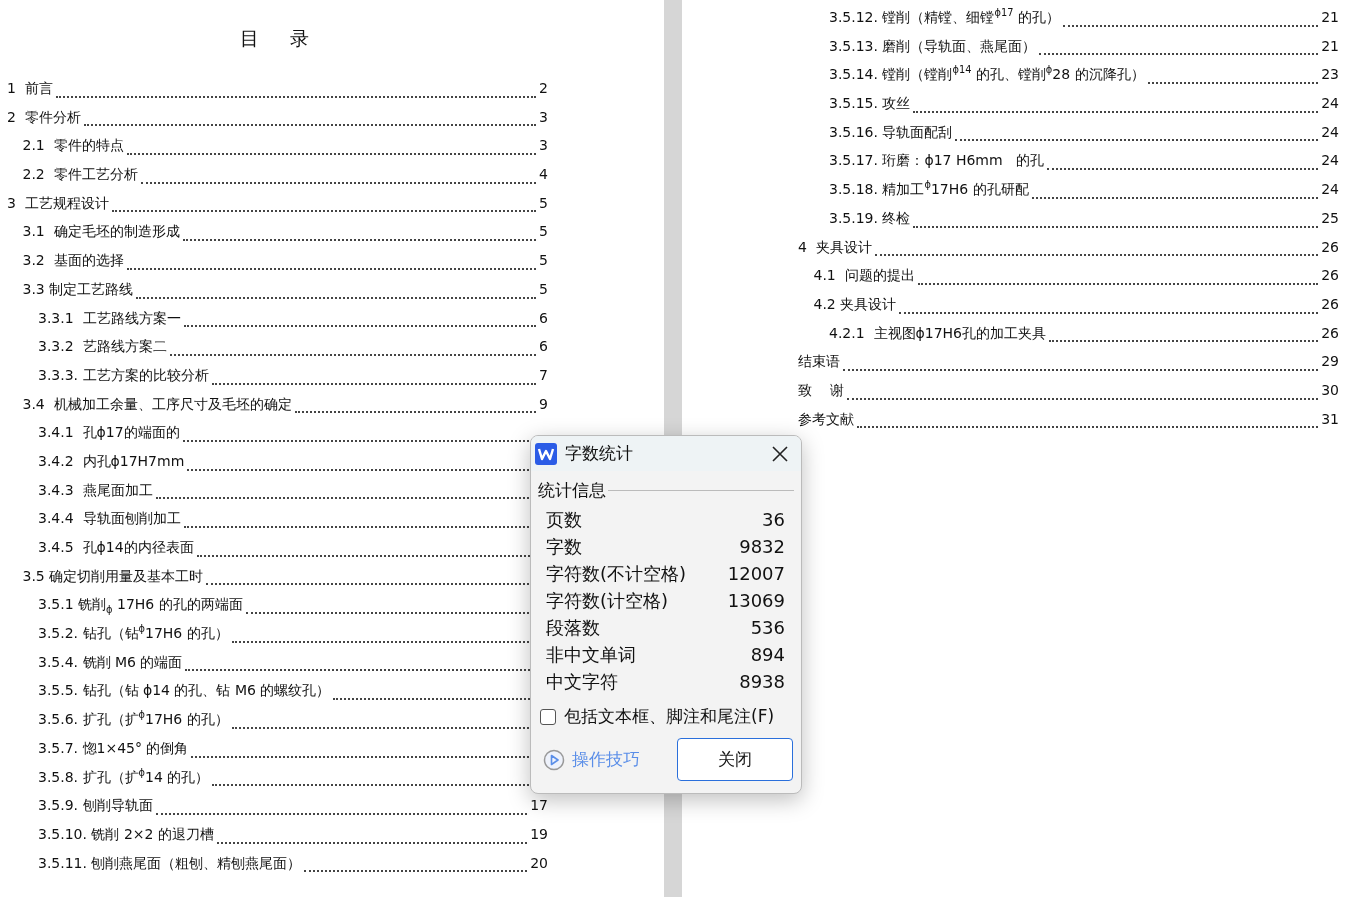 This screenshot has height=897, width=1348. Describe the element at coordinates (607, 600) in the screenshot. I see `stat-label: 字符数(计空格)` at that location.